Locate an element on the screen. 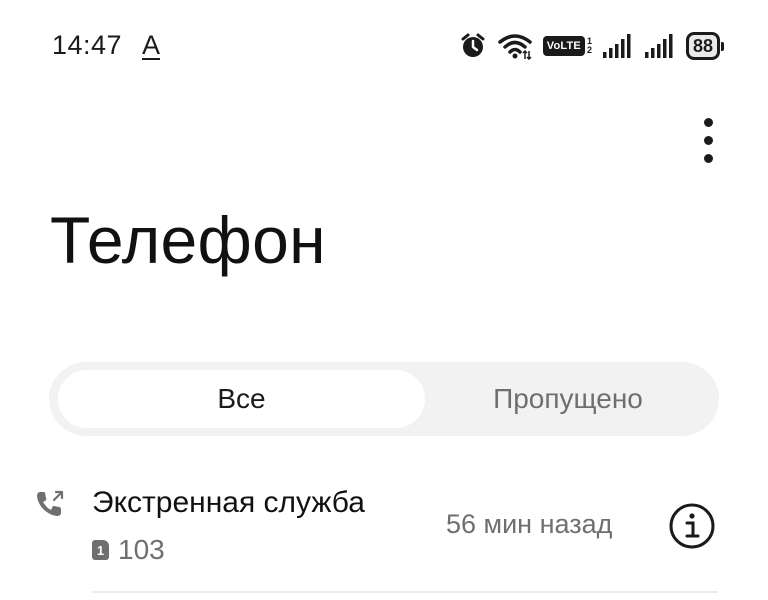 The image size is (768, 600). volte-label: VoLTE is located at coordinates (563, 46).